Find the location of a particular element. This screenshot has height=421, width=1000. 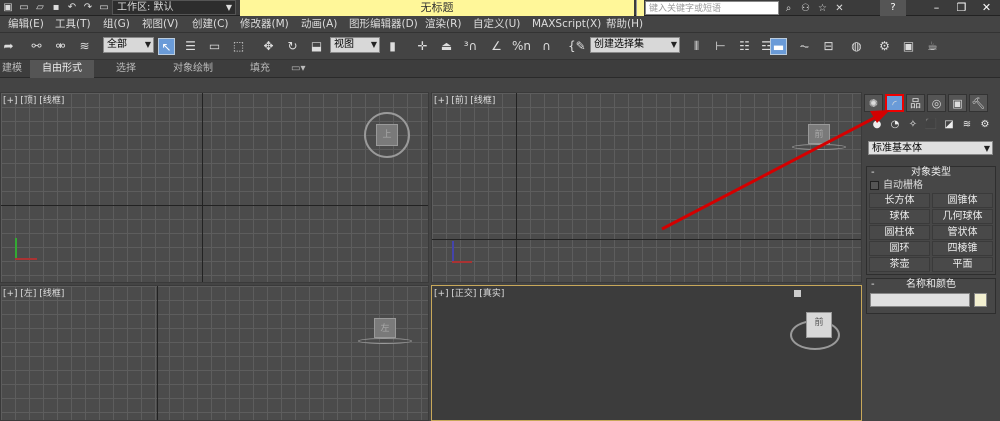

sphere-button: 球体 is located at coordinates (899, 216).